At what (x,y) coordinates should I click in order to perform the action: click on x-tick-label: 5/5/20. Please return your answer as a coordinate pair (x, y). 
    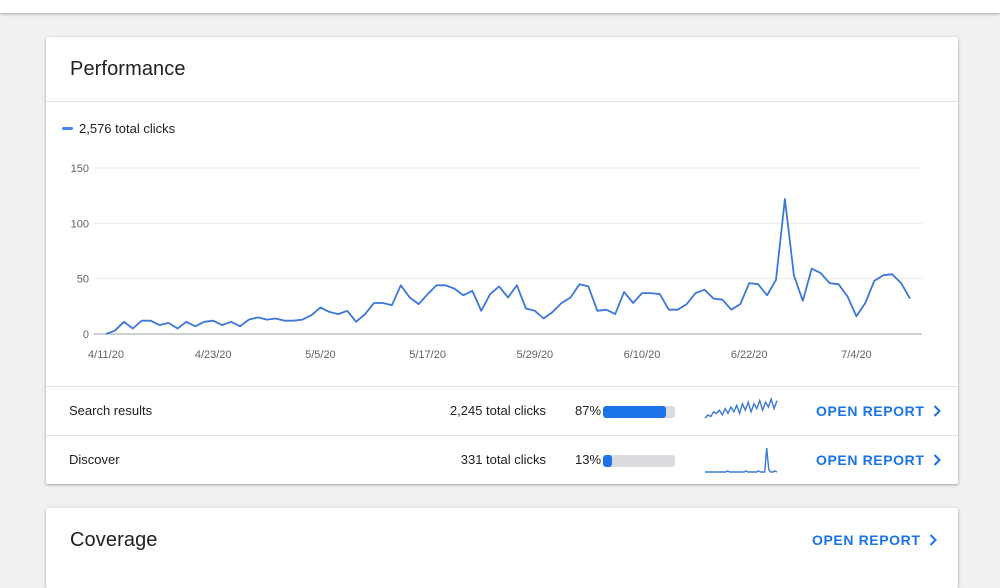
    Looking at the image, I should click on (320, 355).